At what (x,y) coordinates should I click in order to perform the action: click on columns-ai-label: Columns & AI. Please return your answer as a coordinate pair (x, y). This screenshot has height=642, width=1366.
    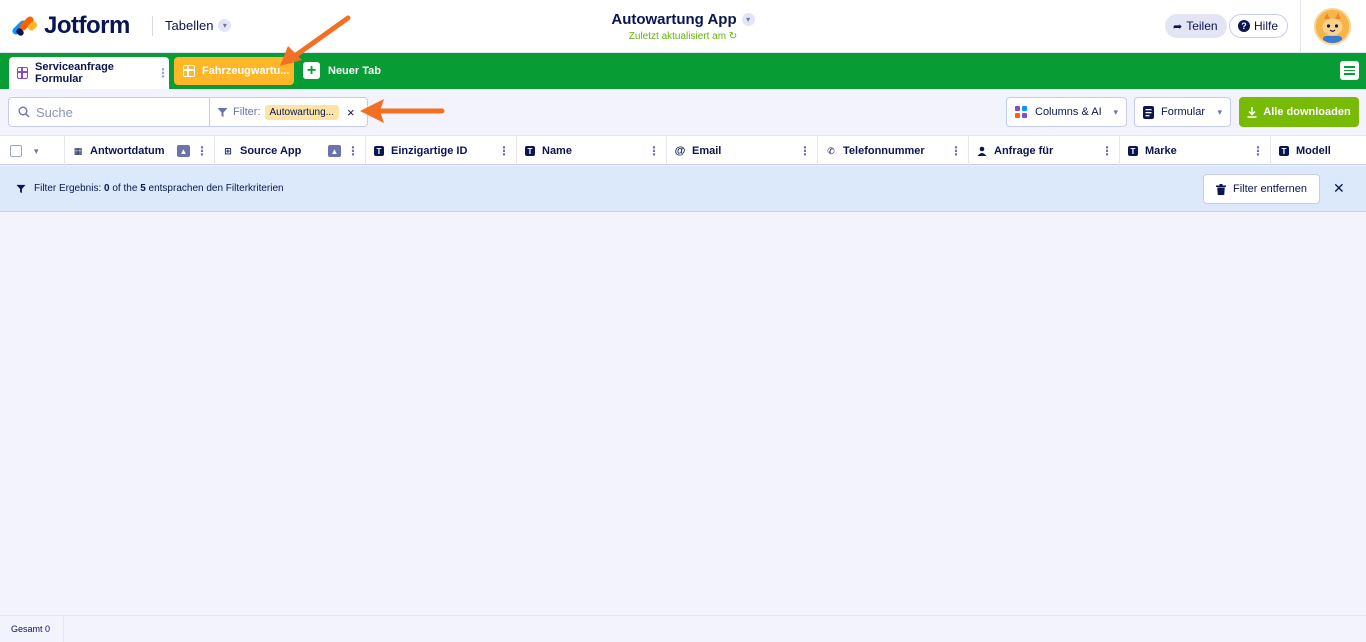
    Looking at the image, I should click on (1068, 112).